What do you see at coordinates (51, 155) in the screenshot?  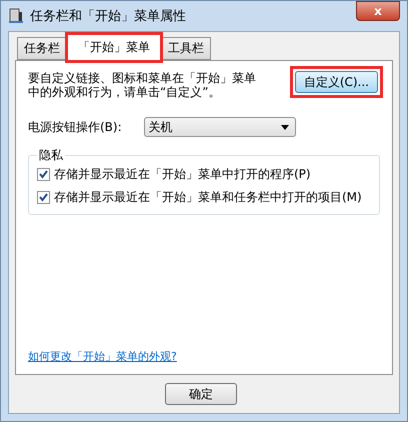 I see `group-title: 隐私` at bounding box center [51, 155].